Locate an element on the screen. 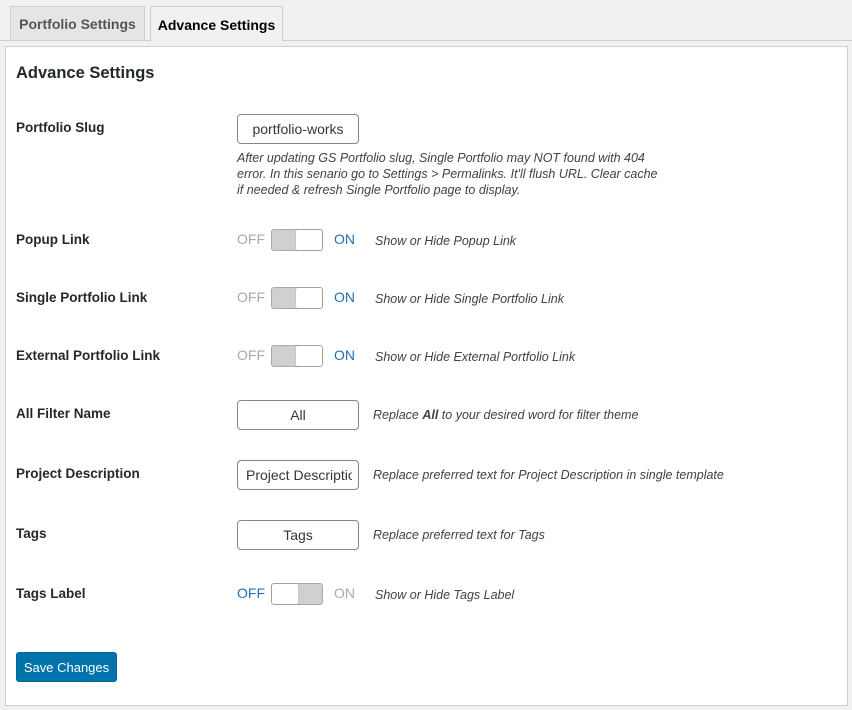  tags-label-on-label: ON is located at coordinates (344, 593).